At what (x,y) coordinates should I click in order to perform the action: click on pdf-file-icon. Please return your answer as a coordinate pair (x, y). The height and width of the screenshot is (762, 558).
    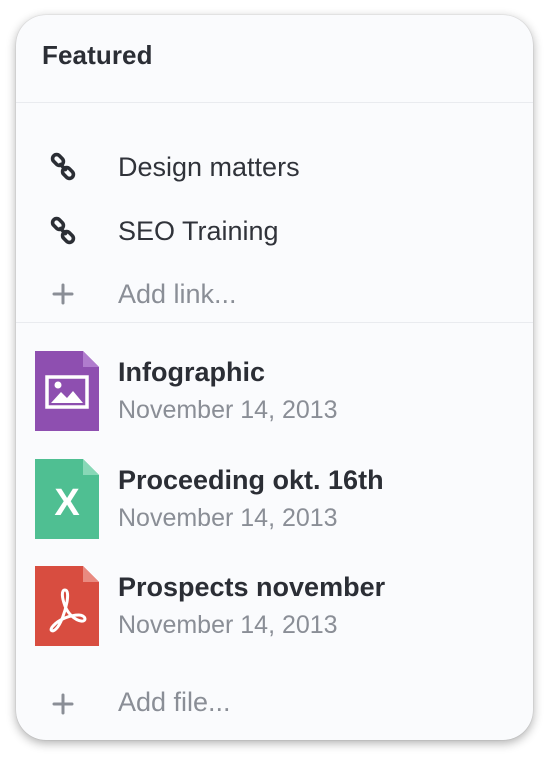
    Looking at the image, I should click on (67, 606).